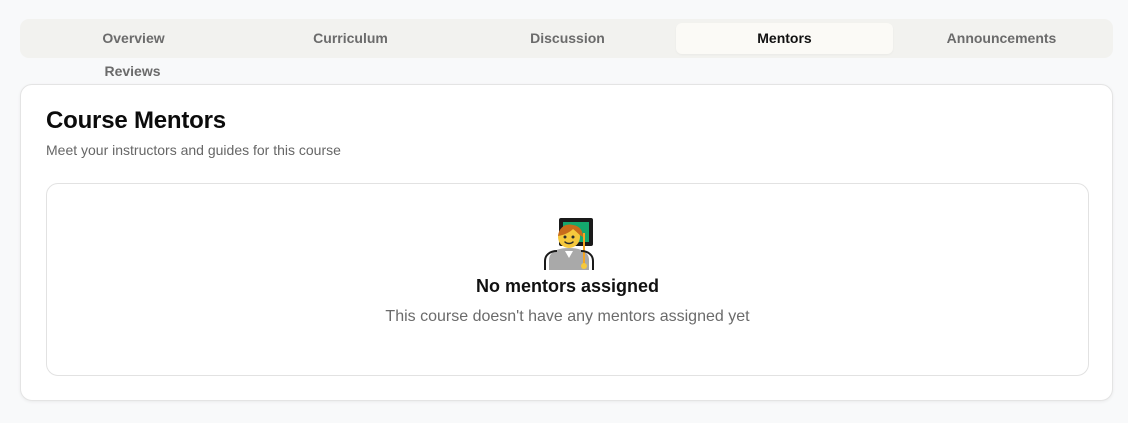  I want to click on tab-announcements: Announcements, so click(1001, 38).